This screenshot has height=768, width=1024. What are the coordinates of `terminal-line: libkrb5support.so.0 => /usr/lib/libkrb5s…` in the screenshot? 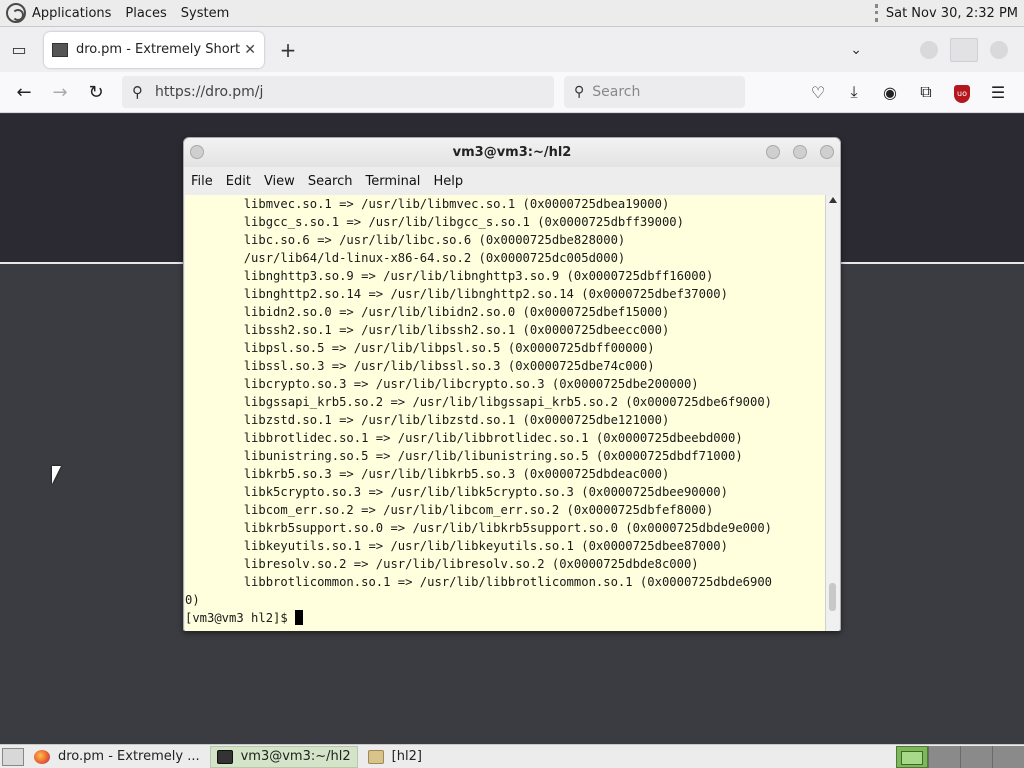 It's located at (479, 528).